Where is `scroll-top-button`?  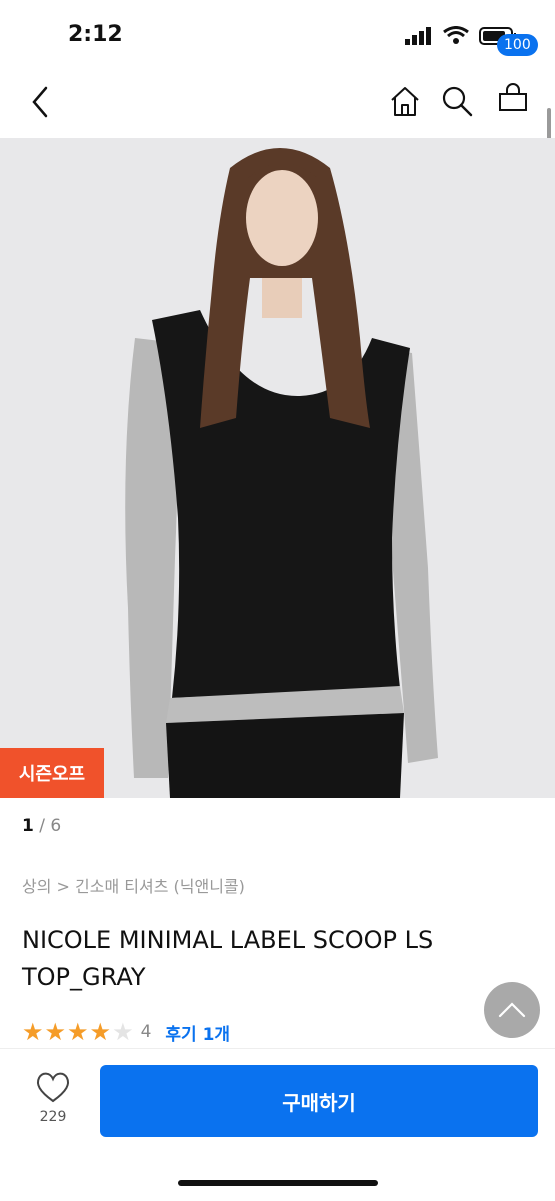
scroll-top-button is located at coordinates (512, 1010).